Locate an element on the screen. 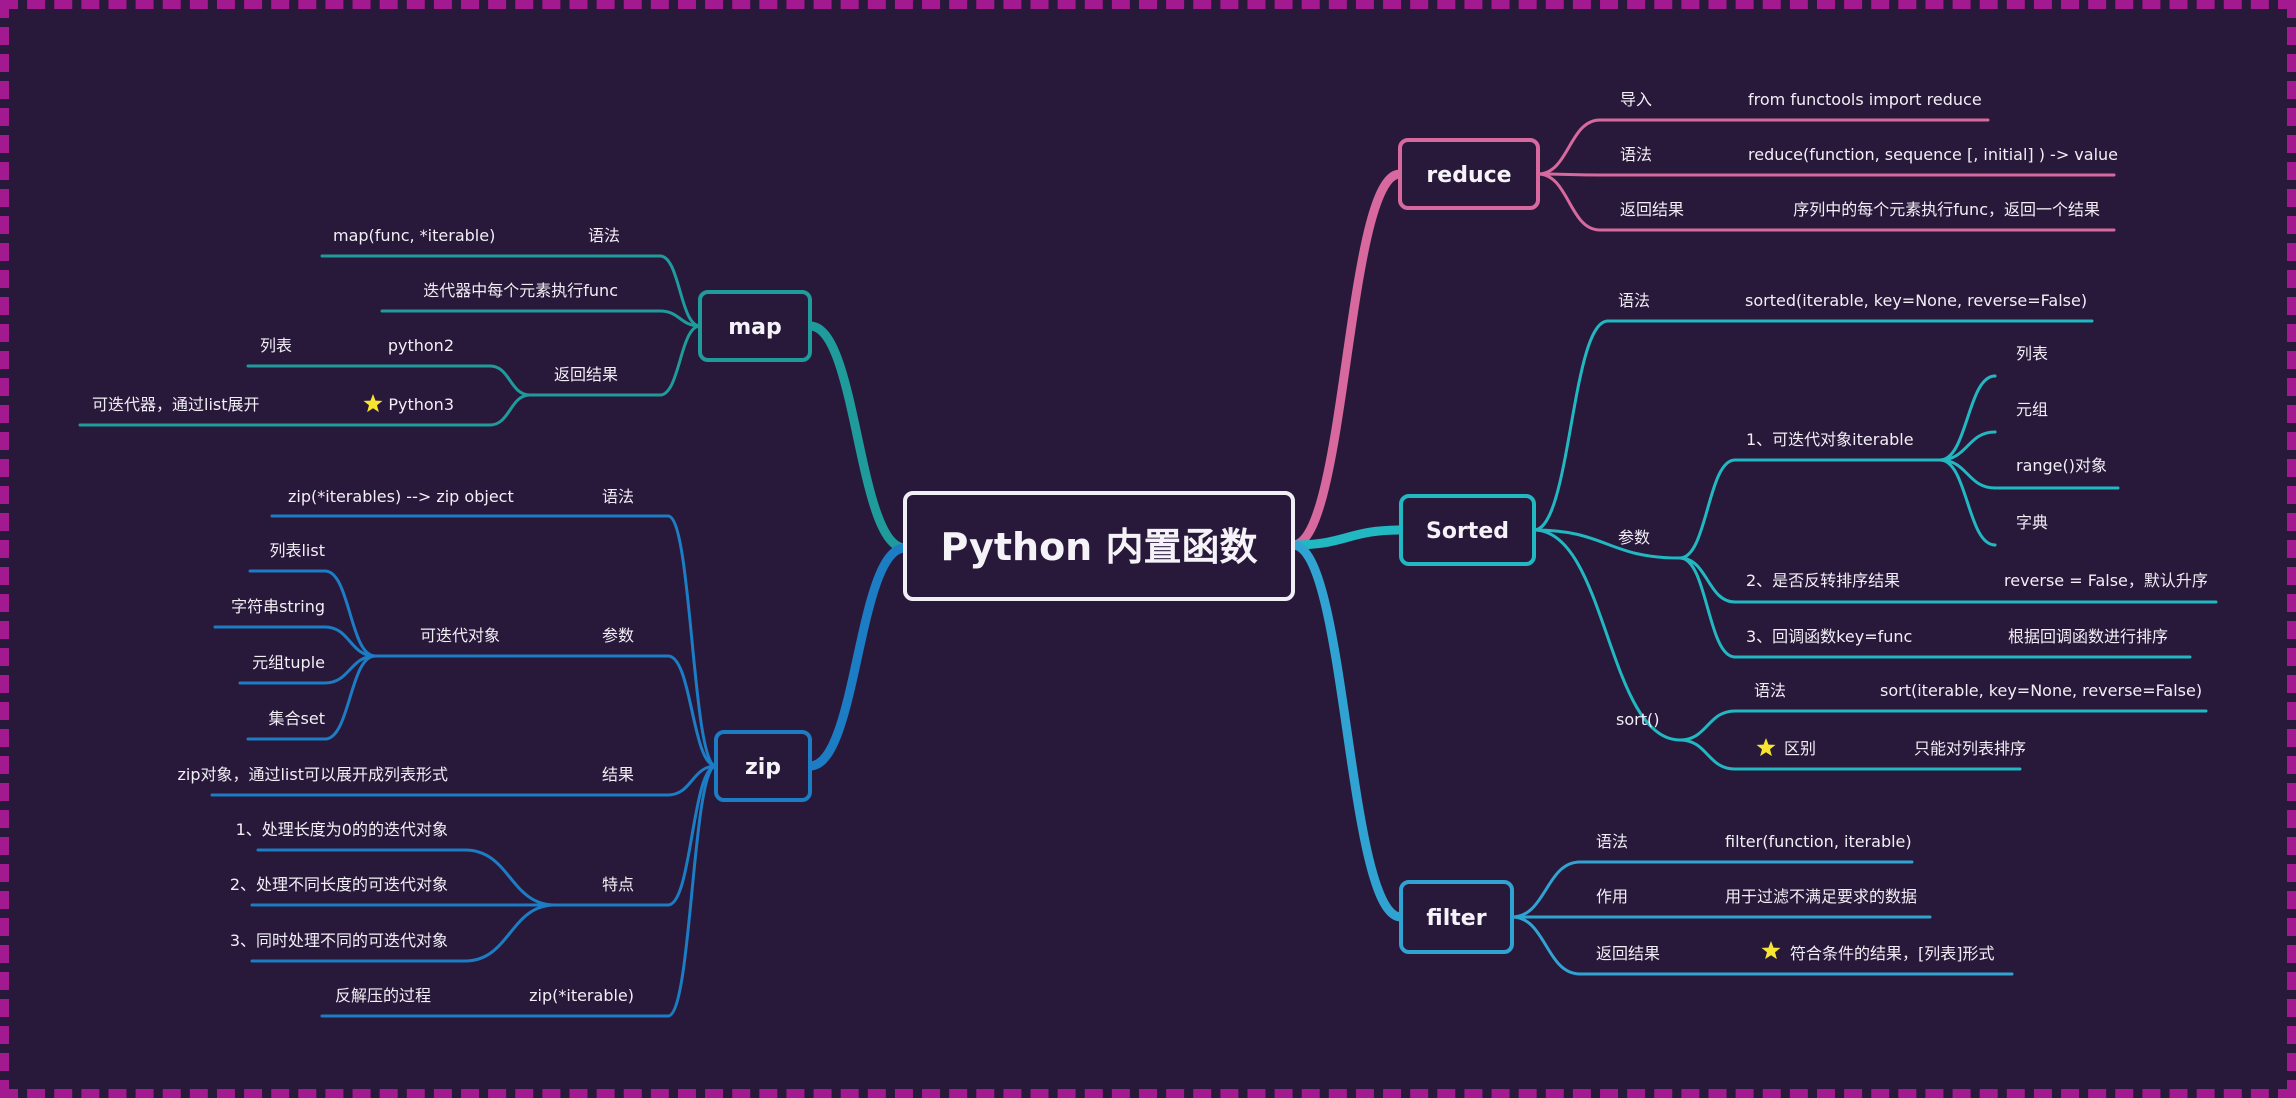 The height and width of the screenshot is (1098, 2296). node-filter-label: filter is located at coordinates (1456, 918).